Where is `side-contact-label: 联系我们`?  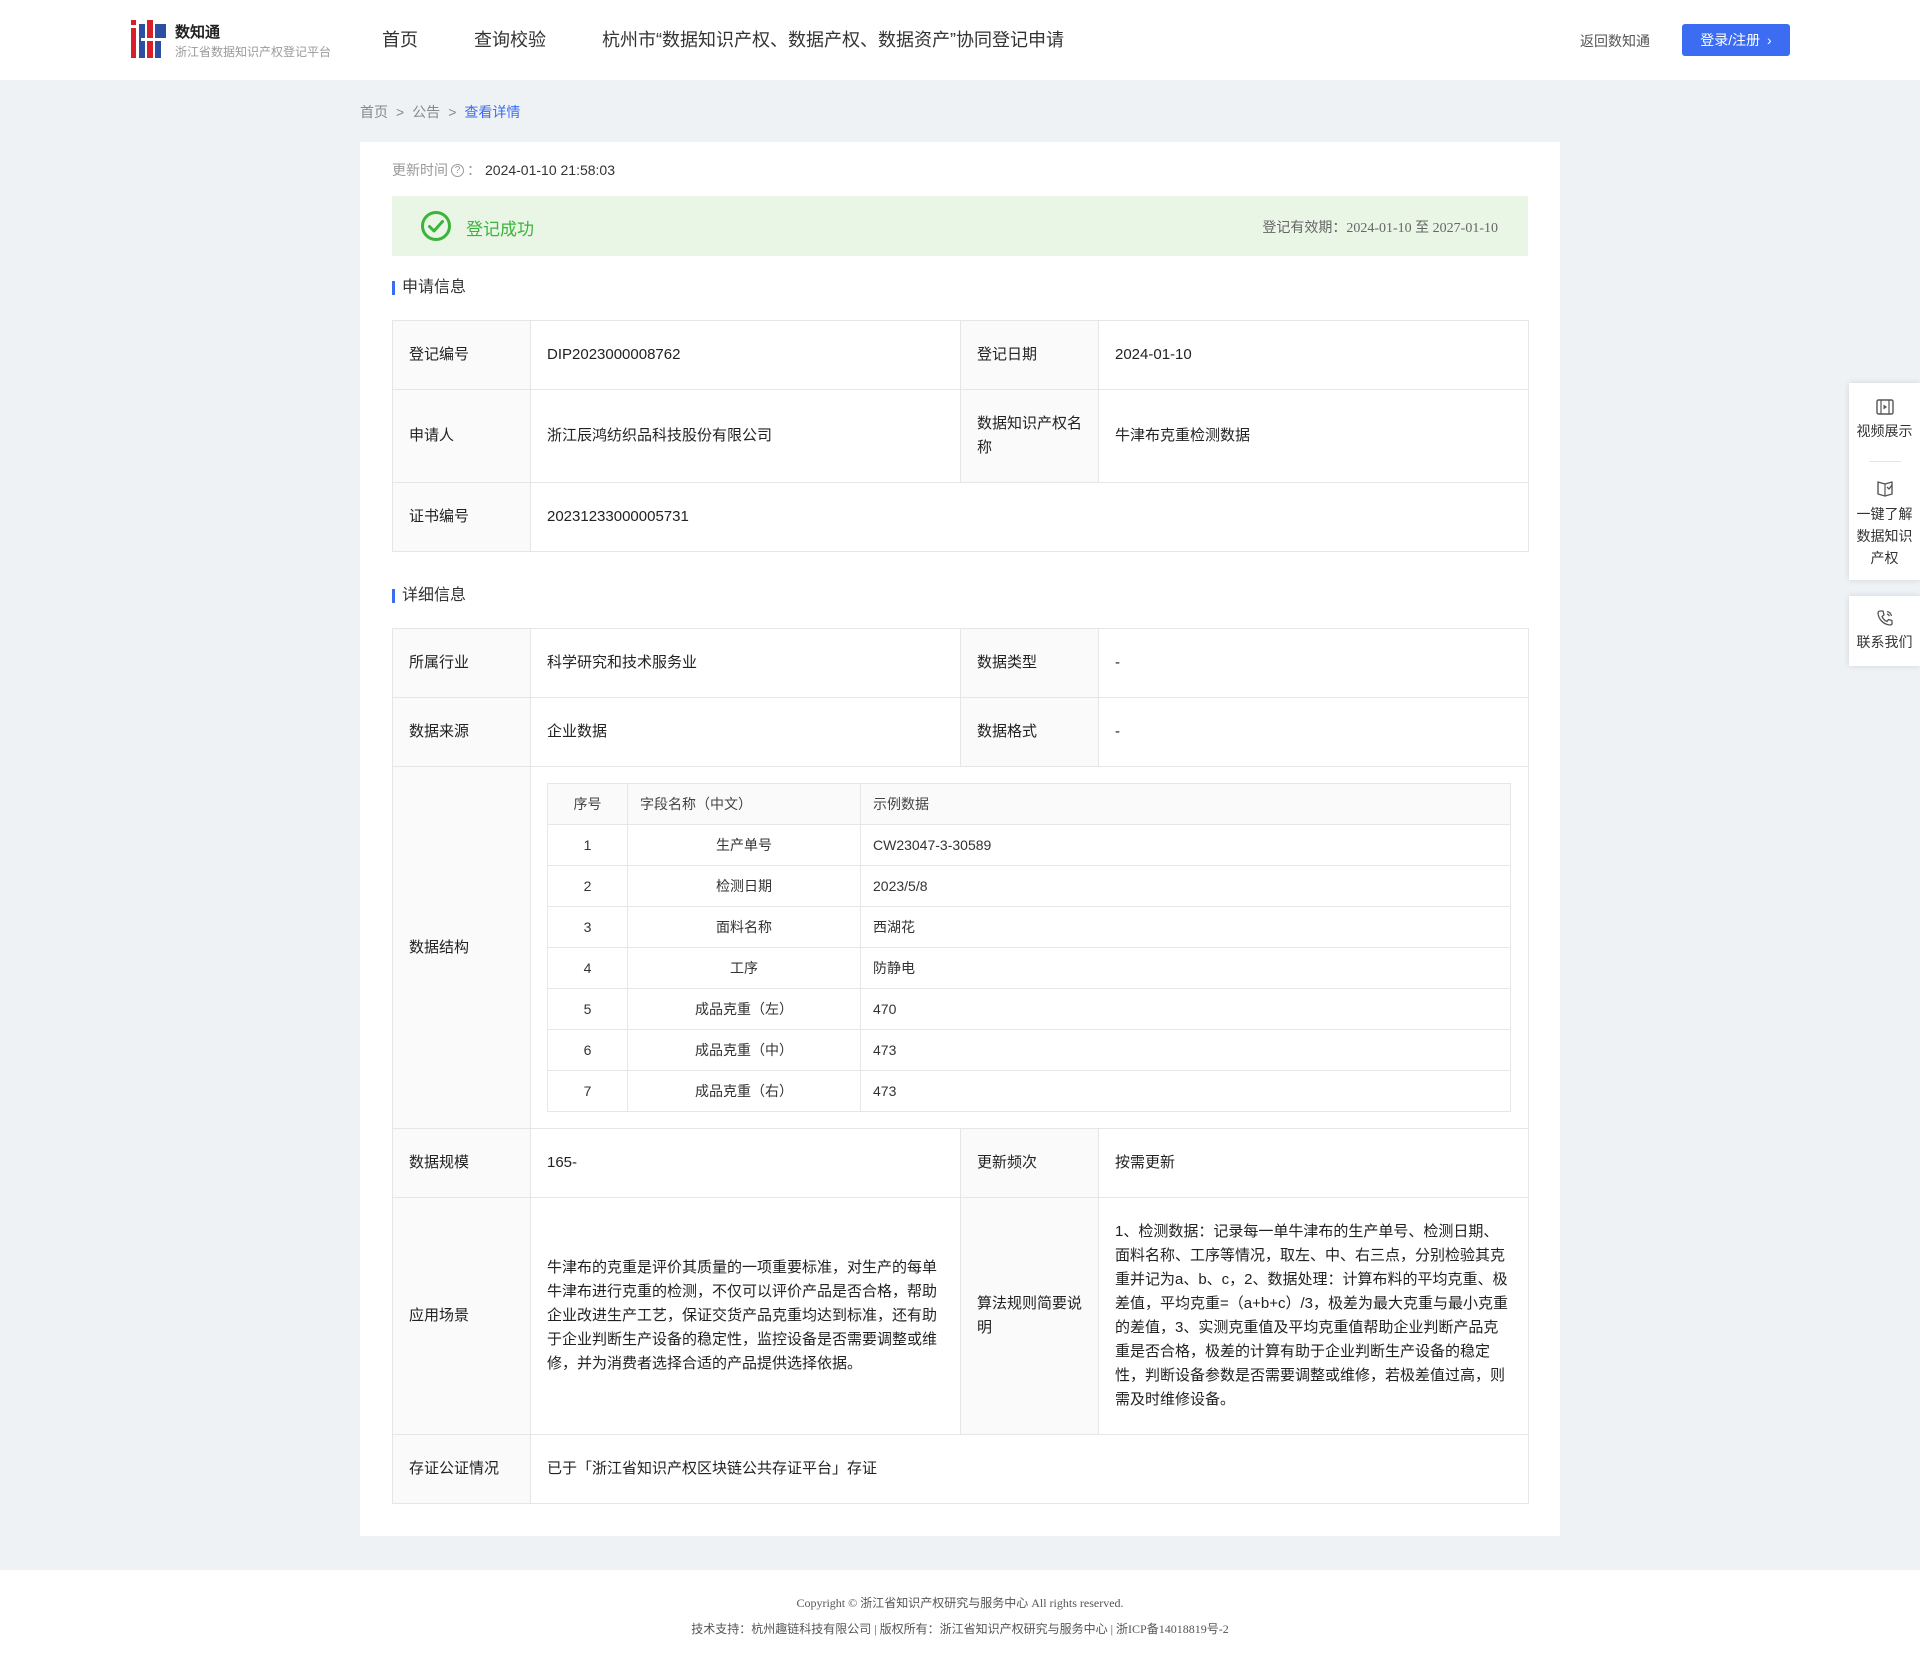
side-contact-label: 联系我们 is located at coordinates (1884, 642).